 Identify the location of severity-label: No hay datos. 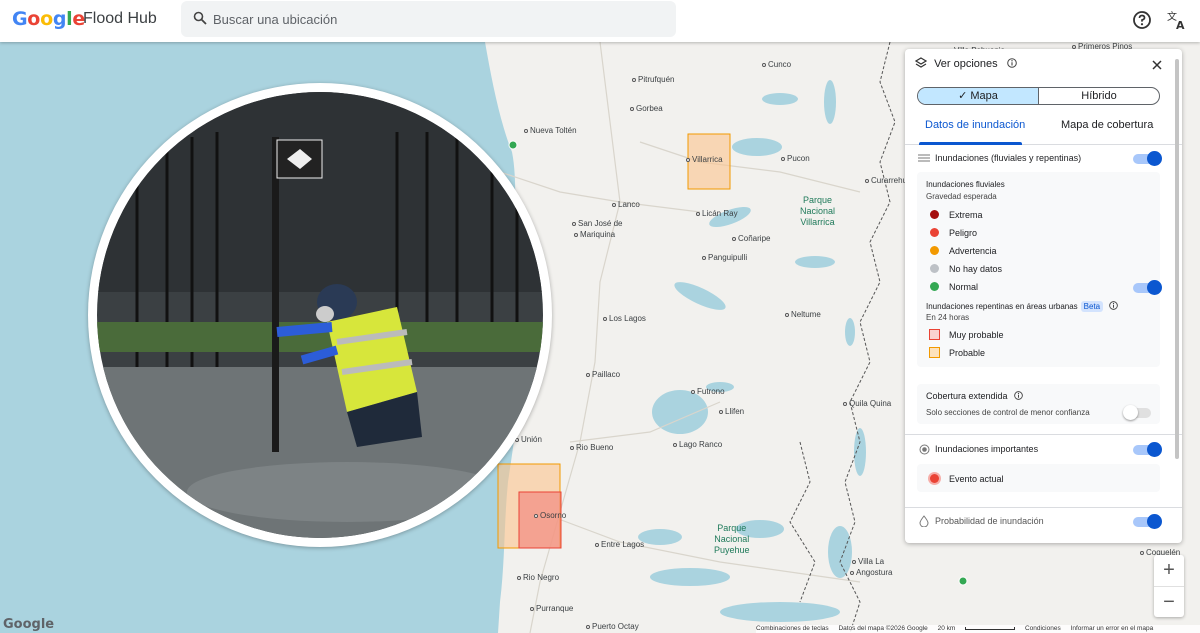
(976, 269).